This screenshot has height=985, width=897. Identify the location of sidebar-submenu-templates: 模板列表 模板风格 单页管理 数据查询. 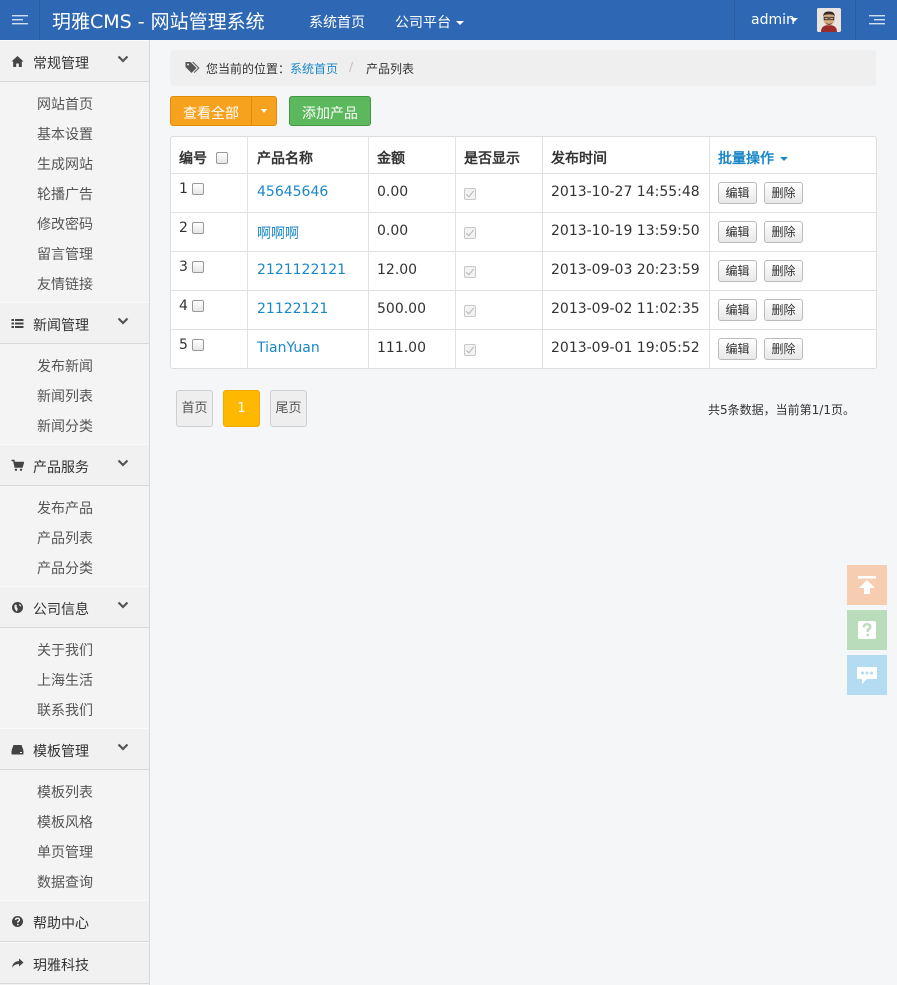
(74, 835).